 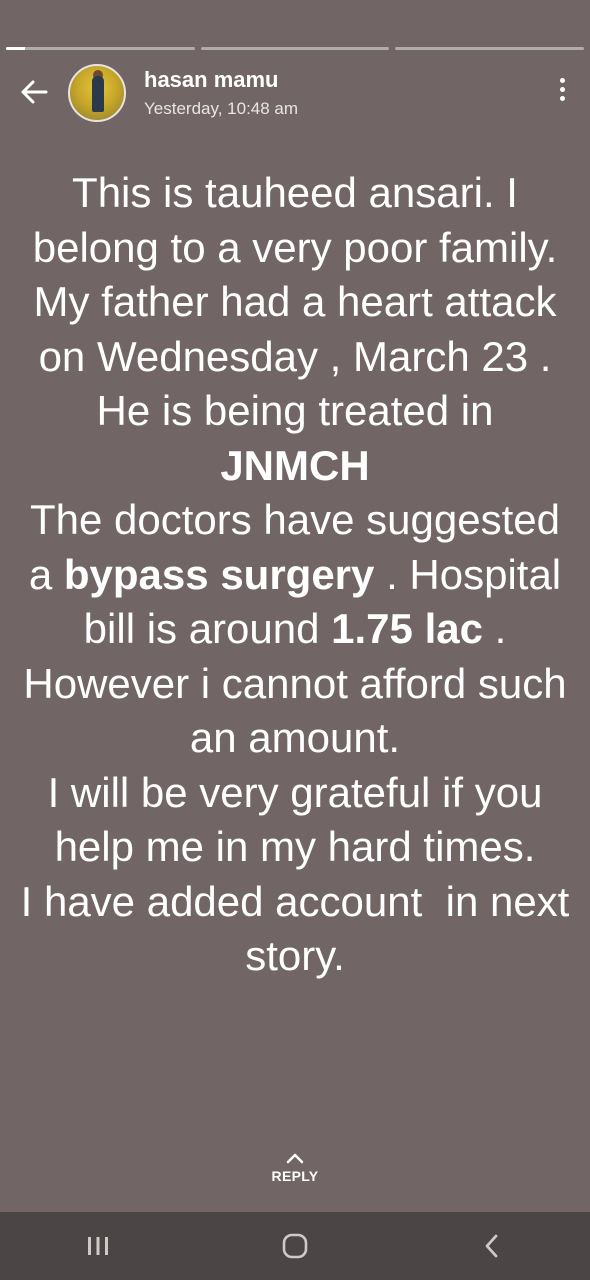 I want to click on system-navbar, so click(x=295, y=1246).